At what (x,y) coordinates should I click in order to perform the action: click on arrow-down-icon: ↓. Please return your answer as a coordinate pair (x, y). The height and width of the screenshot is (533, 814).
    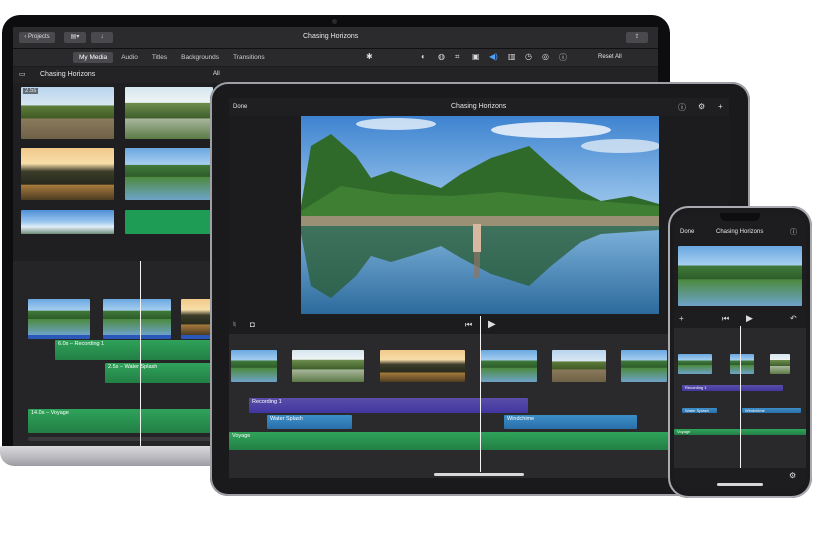
    Looking at the image, I should click on (102, 37).